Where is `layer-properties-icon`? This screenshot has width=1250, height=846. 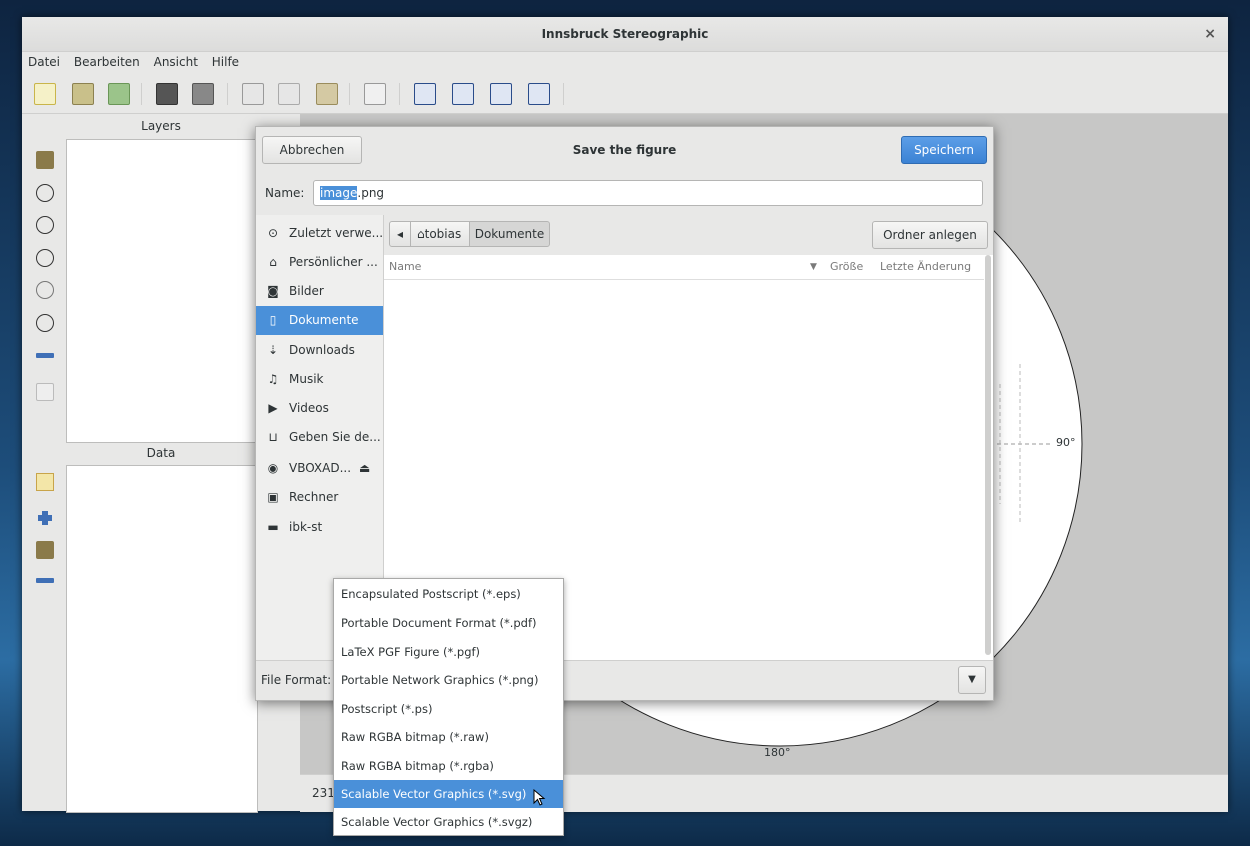 layer-properties-icon is located at coordinates (45, 392).